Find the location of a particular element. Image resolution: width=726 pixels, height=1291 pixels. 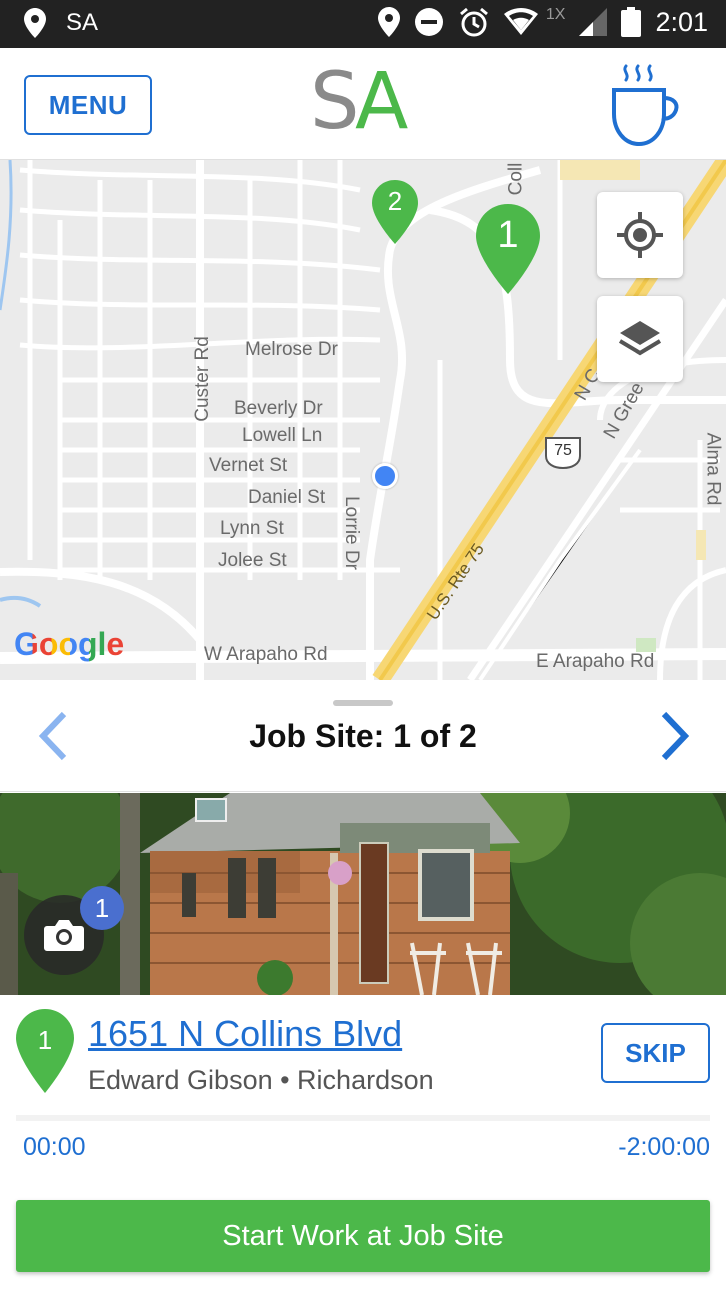

map-label-custer: Custer Rd is located at coordinates (202, 379).